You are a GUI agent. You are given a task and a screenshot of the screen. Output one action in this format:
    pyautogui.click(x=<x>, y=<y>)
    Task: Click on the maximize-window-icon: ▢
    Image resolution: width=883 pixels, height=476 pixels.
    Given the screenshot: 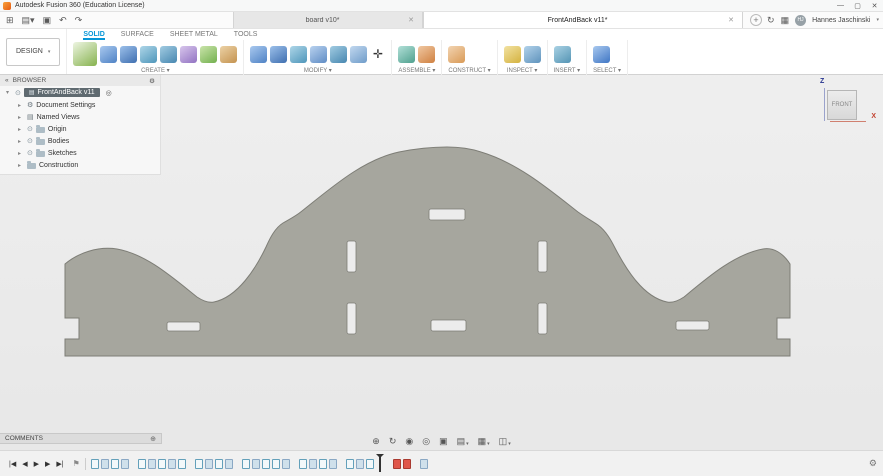 What is the action you would take?
    pyautogui.click(x=857, y=6)
    